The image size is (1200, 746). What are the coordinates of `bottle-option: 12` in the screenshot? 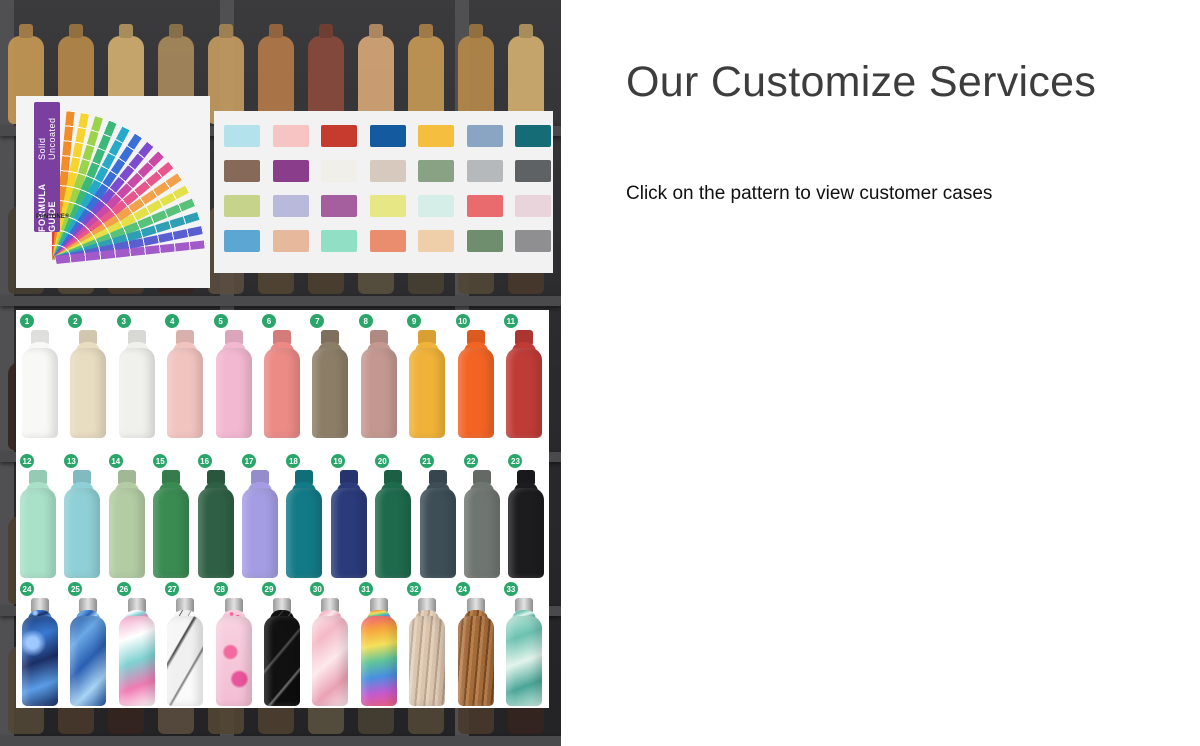 It's located at (38, 516).